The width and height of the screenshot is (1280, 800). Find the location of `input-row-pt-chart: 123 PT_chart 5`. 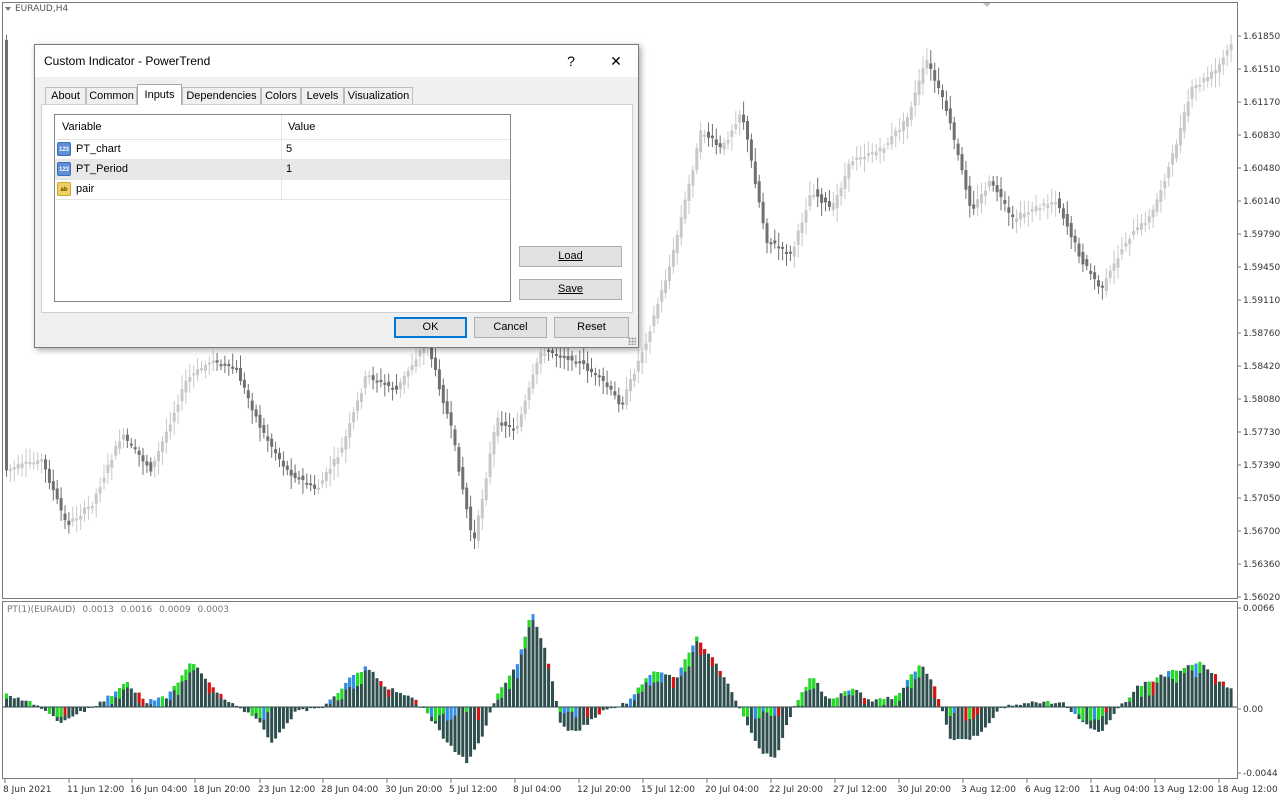

input-row-pt-chart: 123 PT_chart 5 is located at coordinates (282, 150).